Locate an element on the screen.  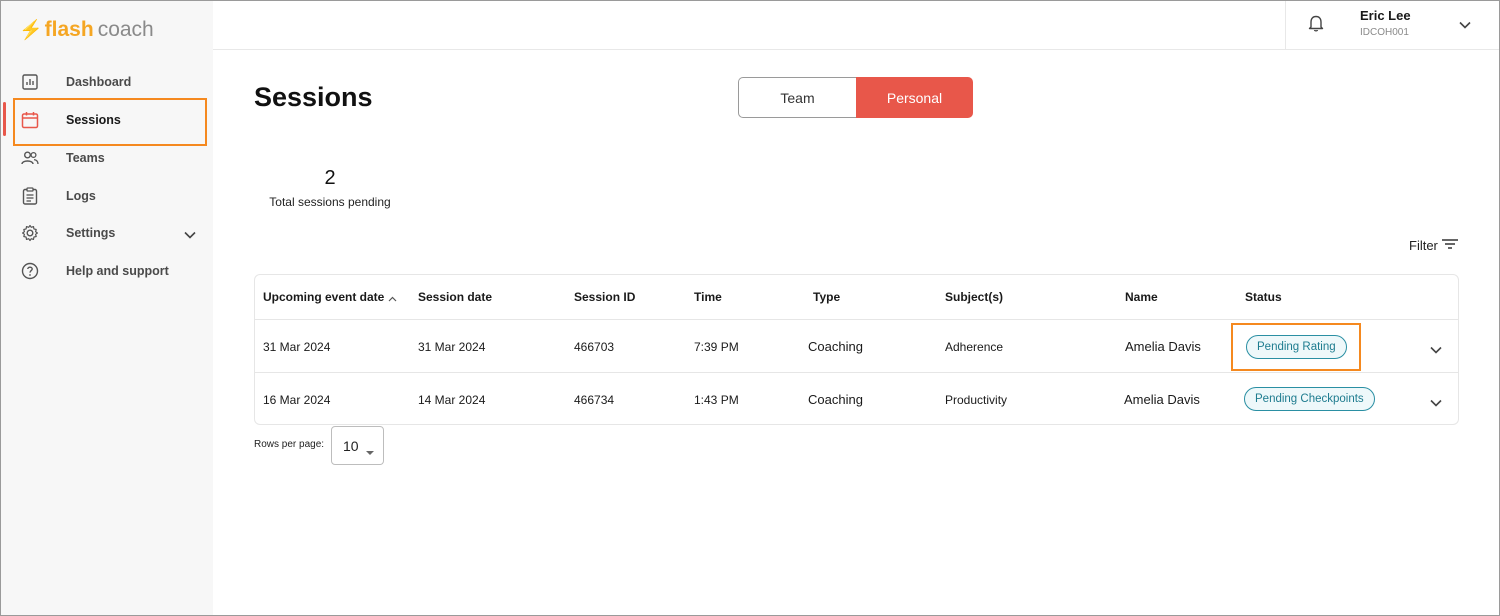
sidebar-item-dashboard: Dashboard is located at coordinates (107, 82).